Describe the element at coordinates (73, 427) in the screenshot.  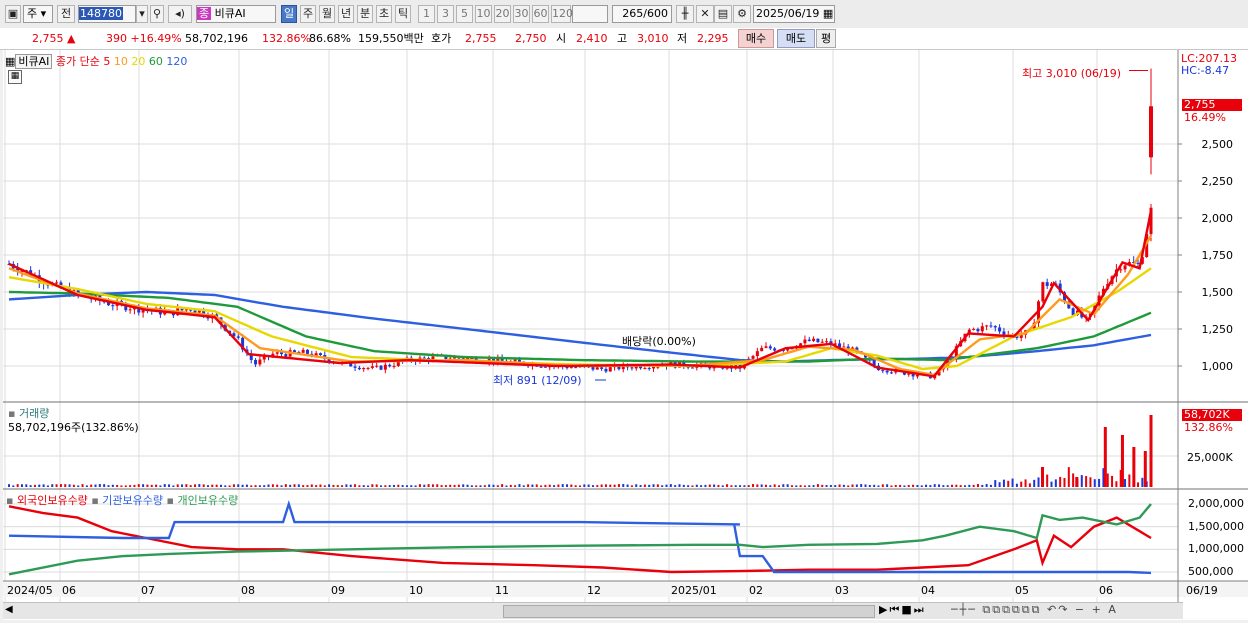
I see `volume-value: 58,702,196주(132.86%)` at that location.